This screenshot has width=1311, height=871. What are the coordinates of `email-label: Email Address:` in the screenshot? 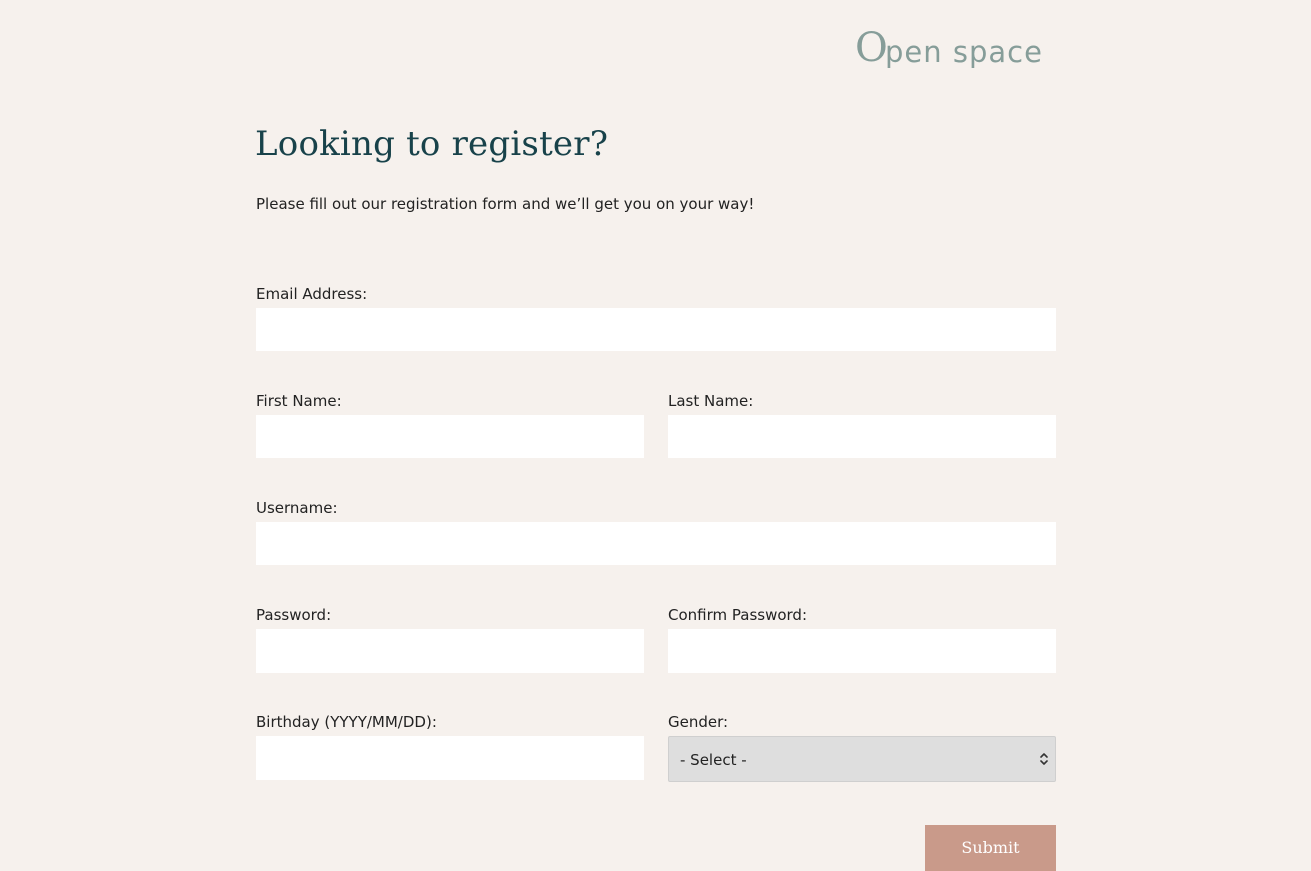 It's located at (312, 294).